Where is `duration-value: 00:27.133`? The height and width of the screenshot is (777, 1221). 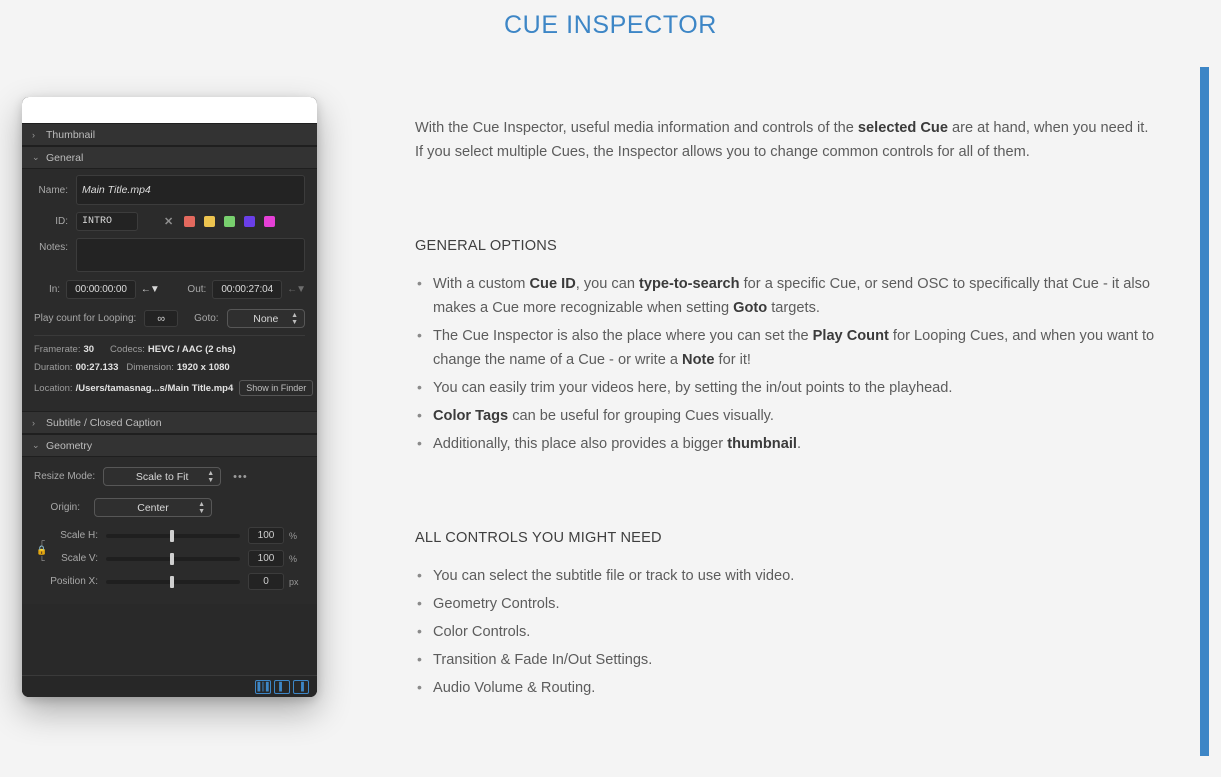
duration-value: 00:27.133 is located at coordinates (97, 367).